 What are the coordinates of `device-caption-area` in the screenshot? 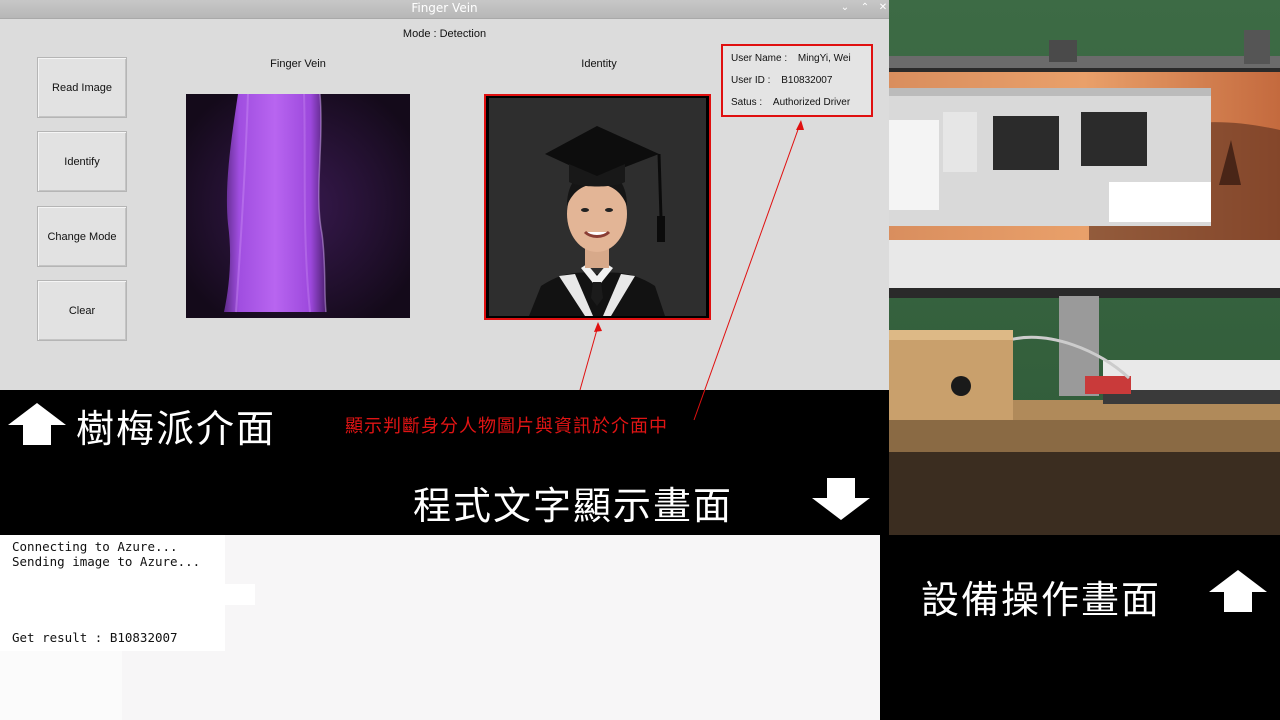 It's located at (1080, 627).